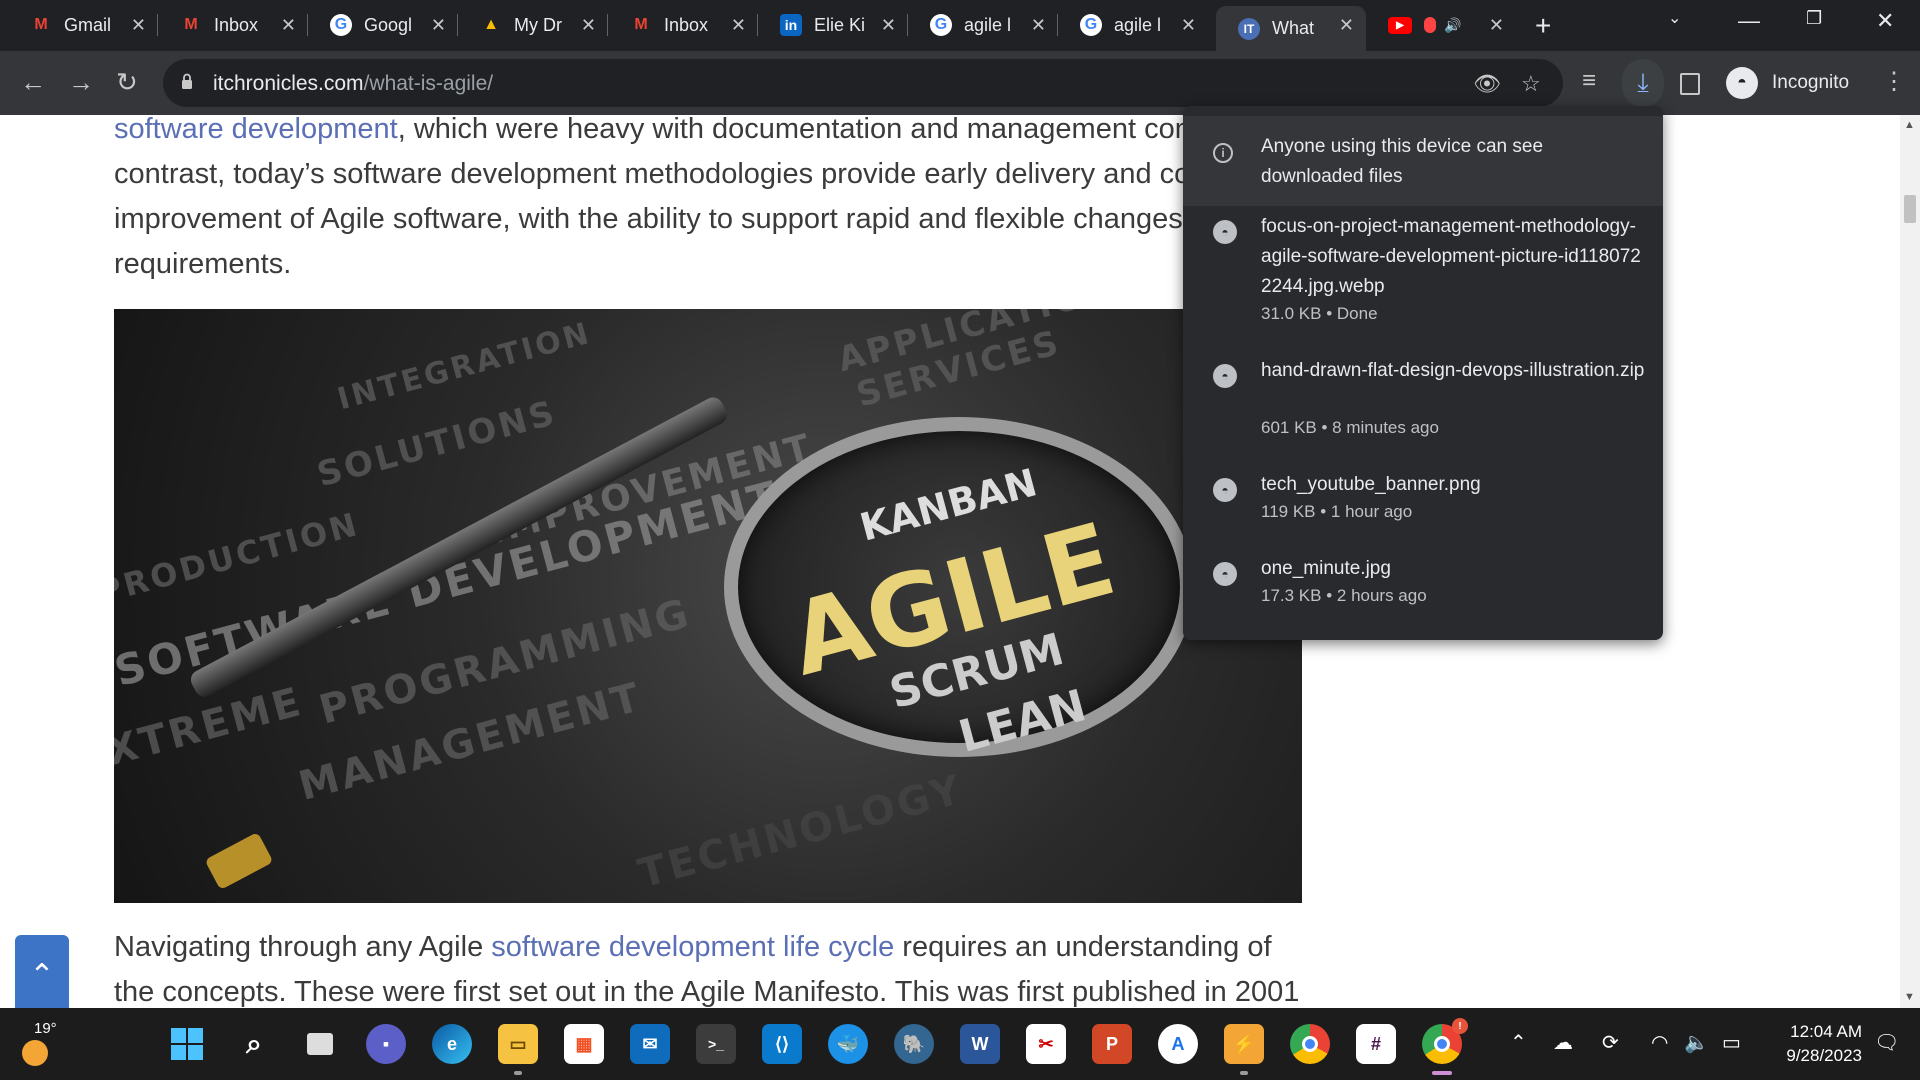  What do you see at coordinates (1291, 28) in the screenshot?
I see `tab-what-is-agile: IT What ✕` at bounding box center [1291, 28].